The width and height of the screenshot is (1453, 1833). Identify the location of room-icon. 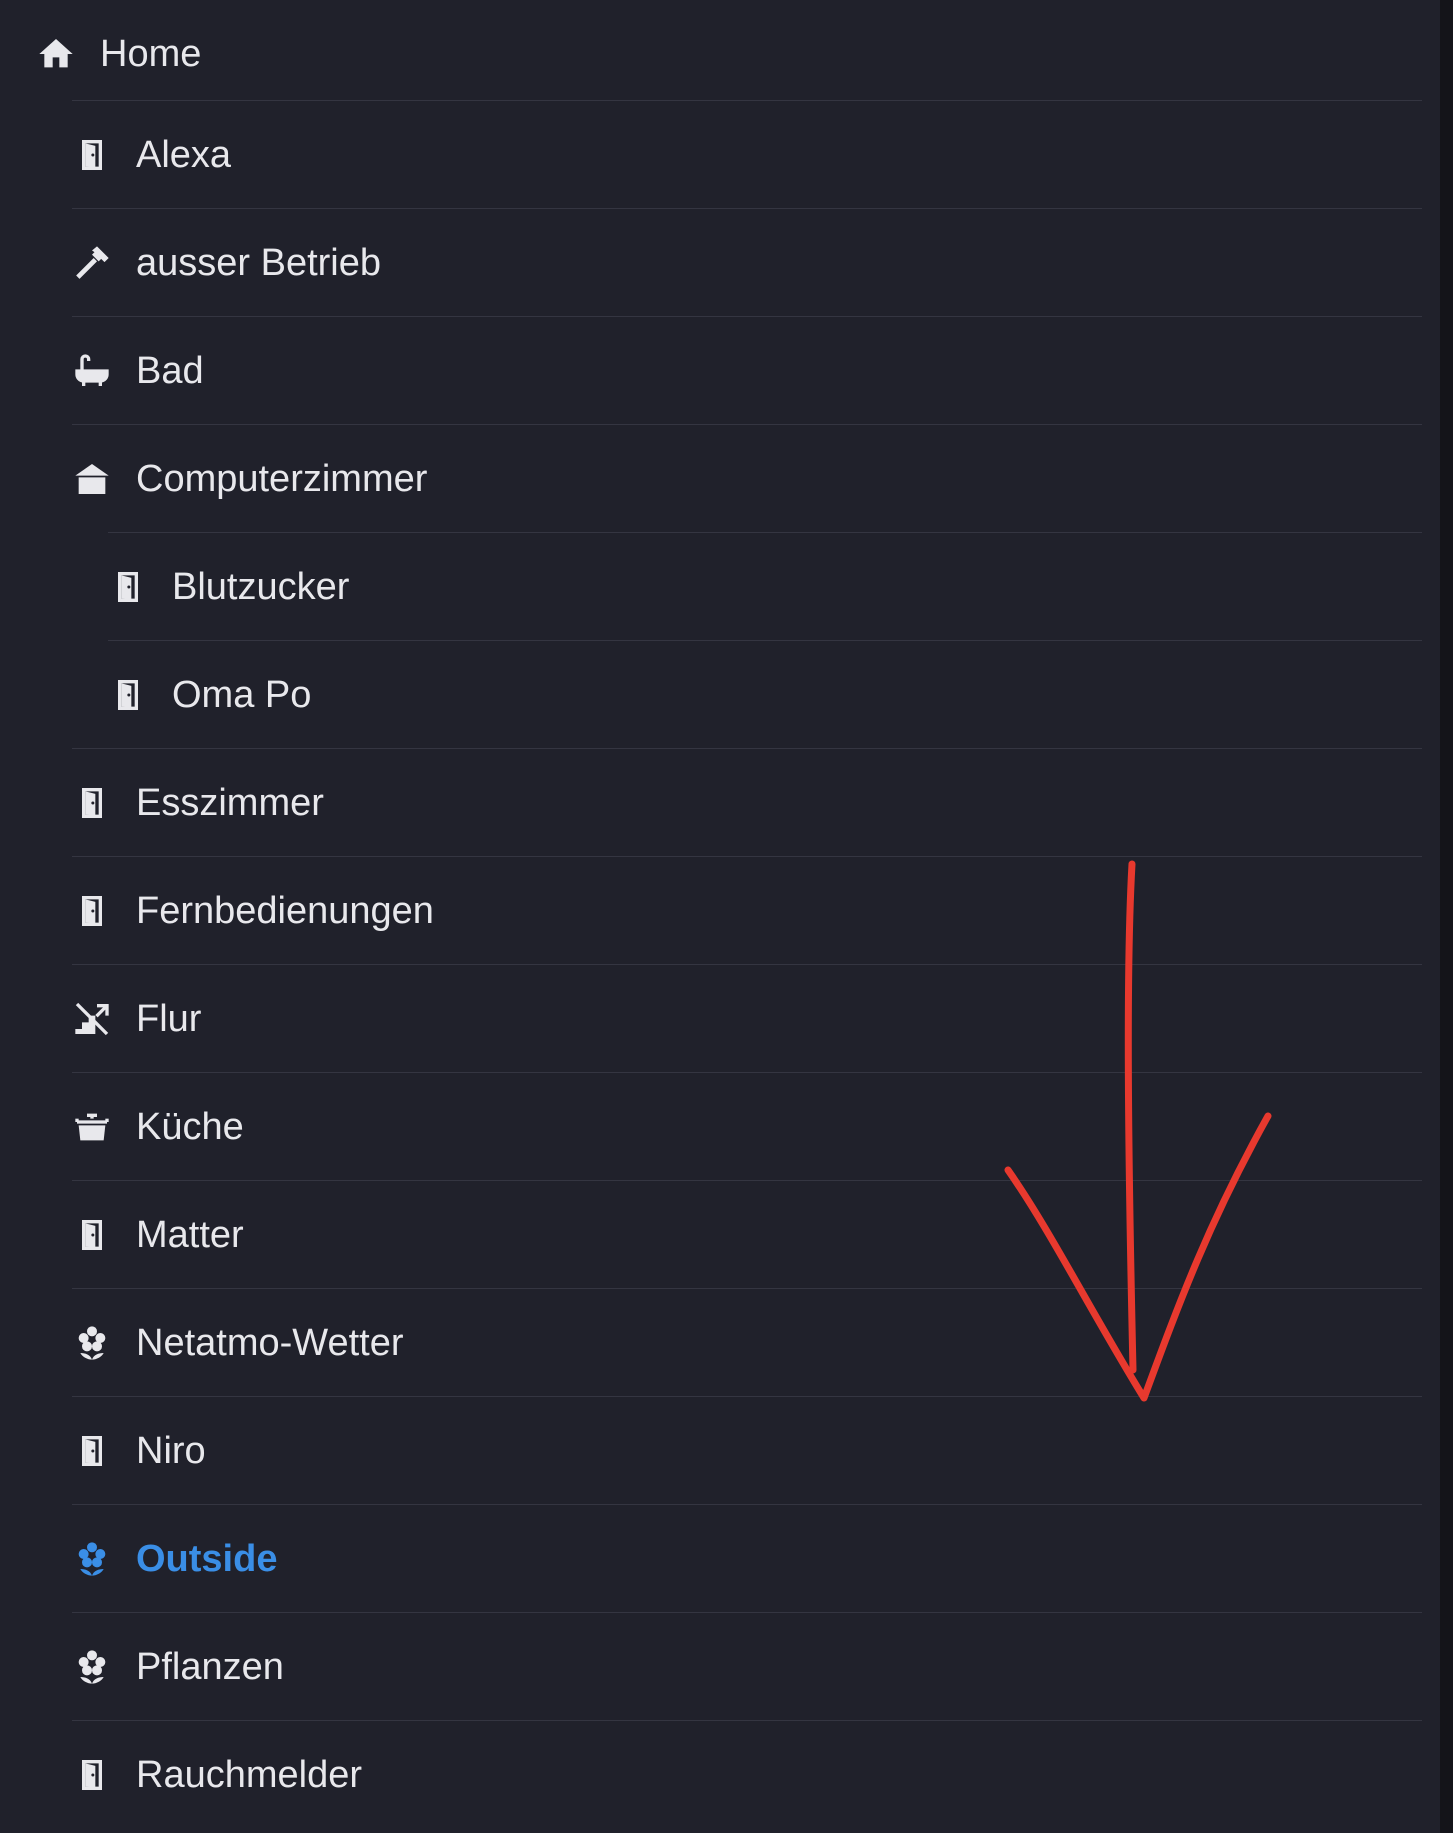
(92, 479).